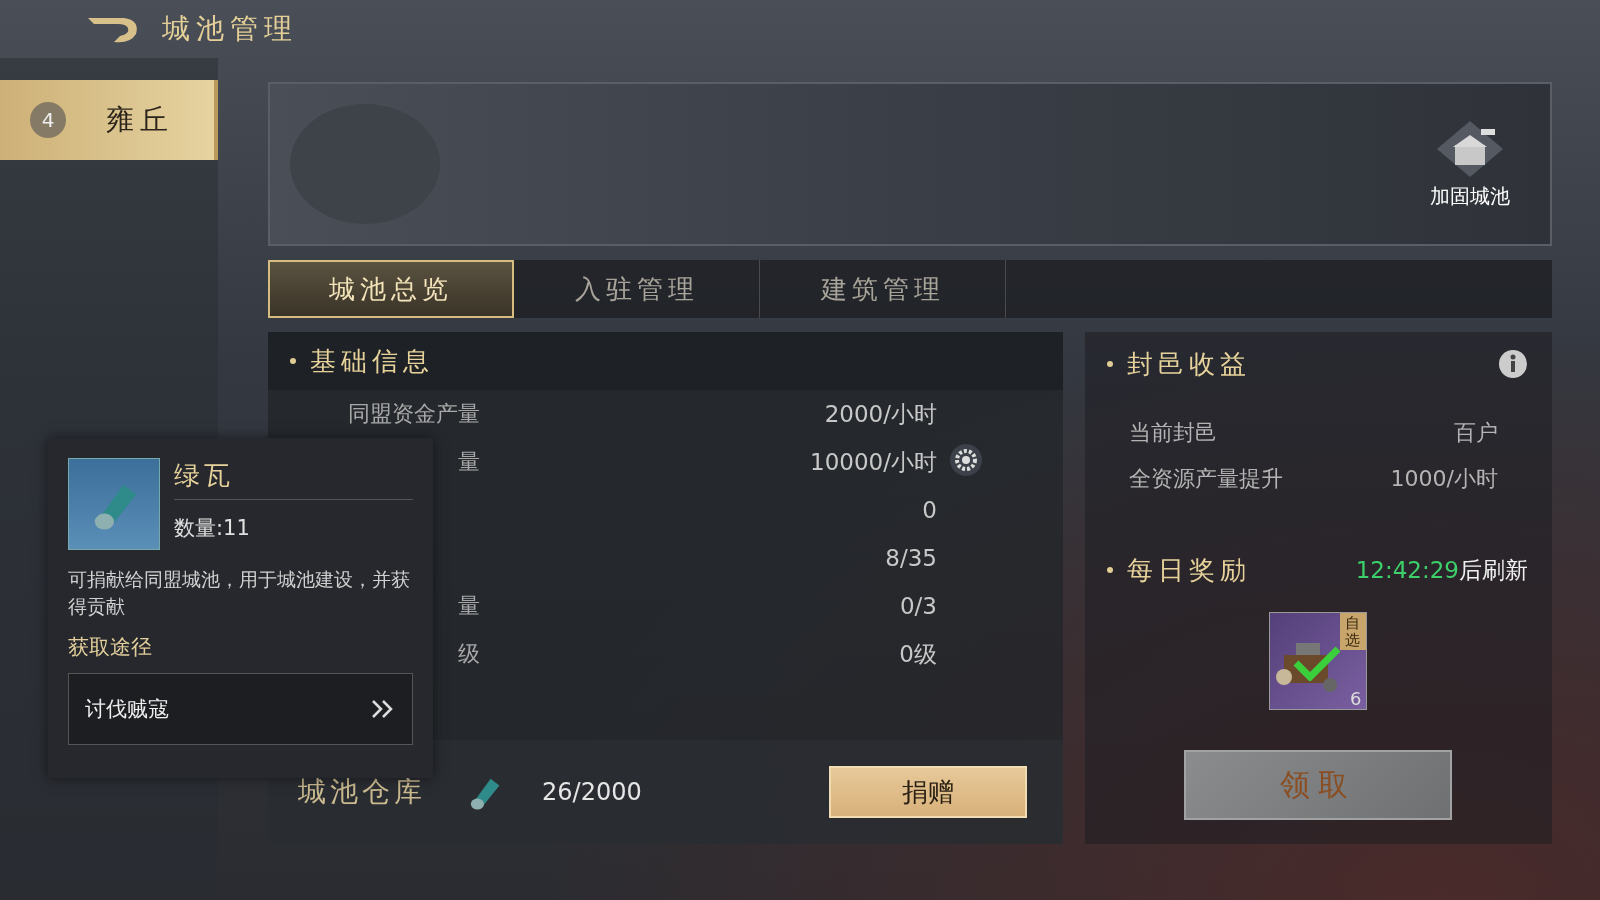 This screenshot has width=1600, height=900. Describe the element at coordinates (1444, 479) in the screenshot. I see `fief-value: 1000/小时` at that location.